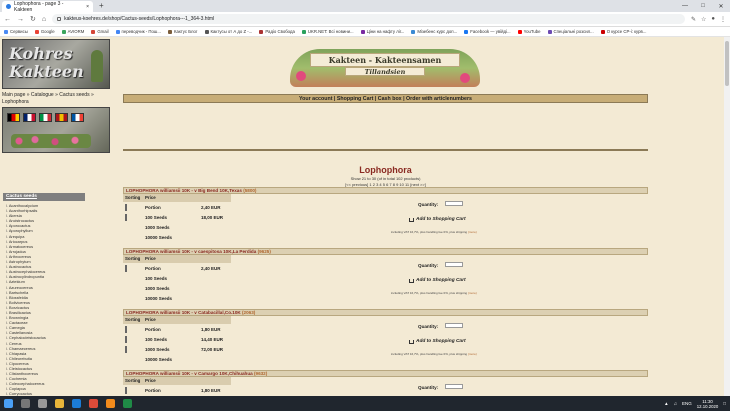  Describe the element at coordinates (413, 31) in the screenshot. I see `bookmark-icon` at that location.